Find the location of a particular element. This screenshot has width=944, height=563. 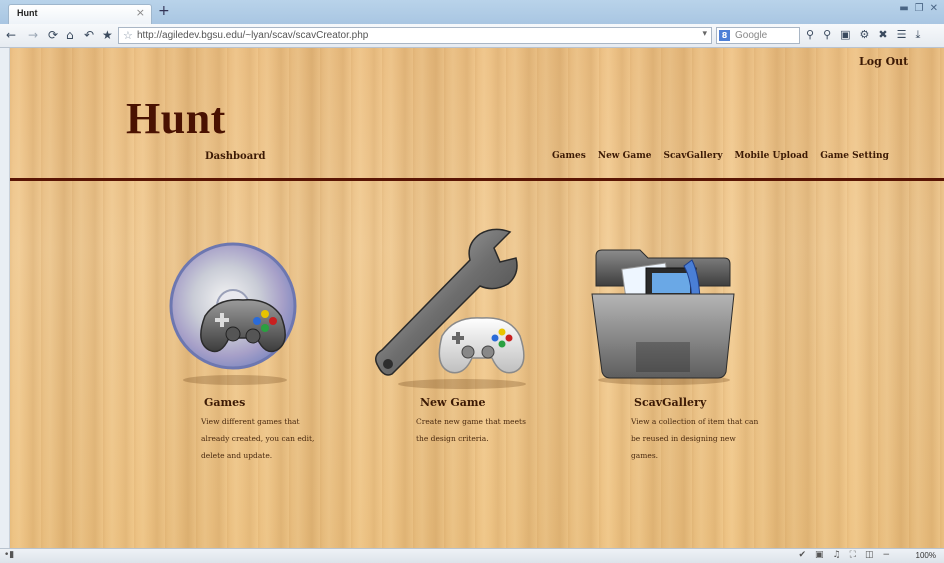

restore-icon: ❐ is located at coordinates (919, 8).